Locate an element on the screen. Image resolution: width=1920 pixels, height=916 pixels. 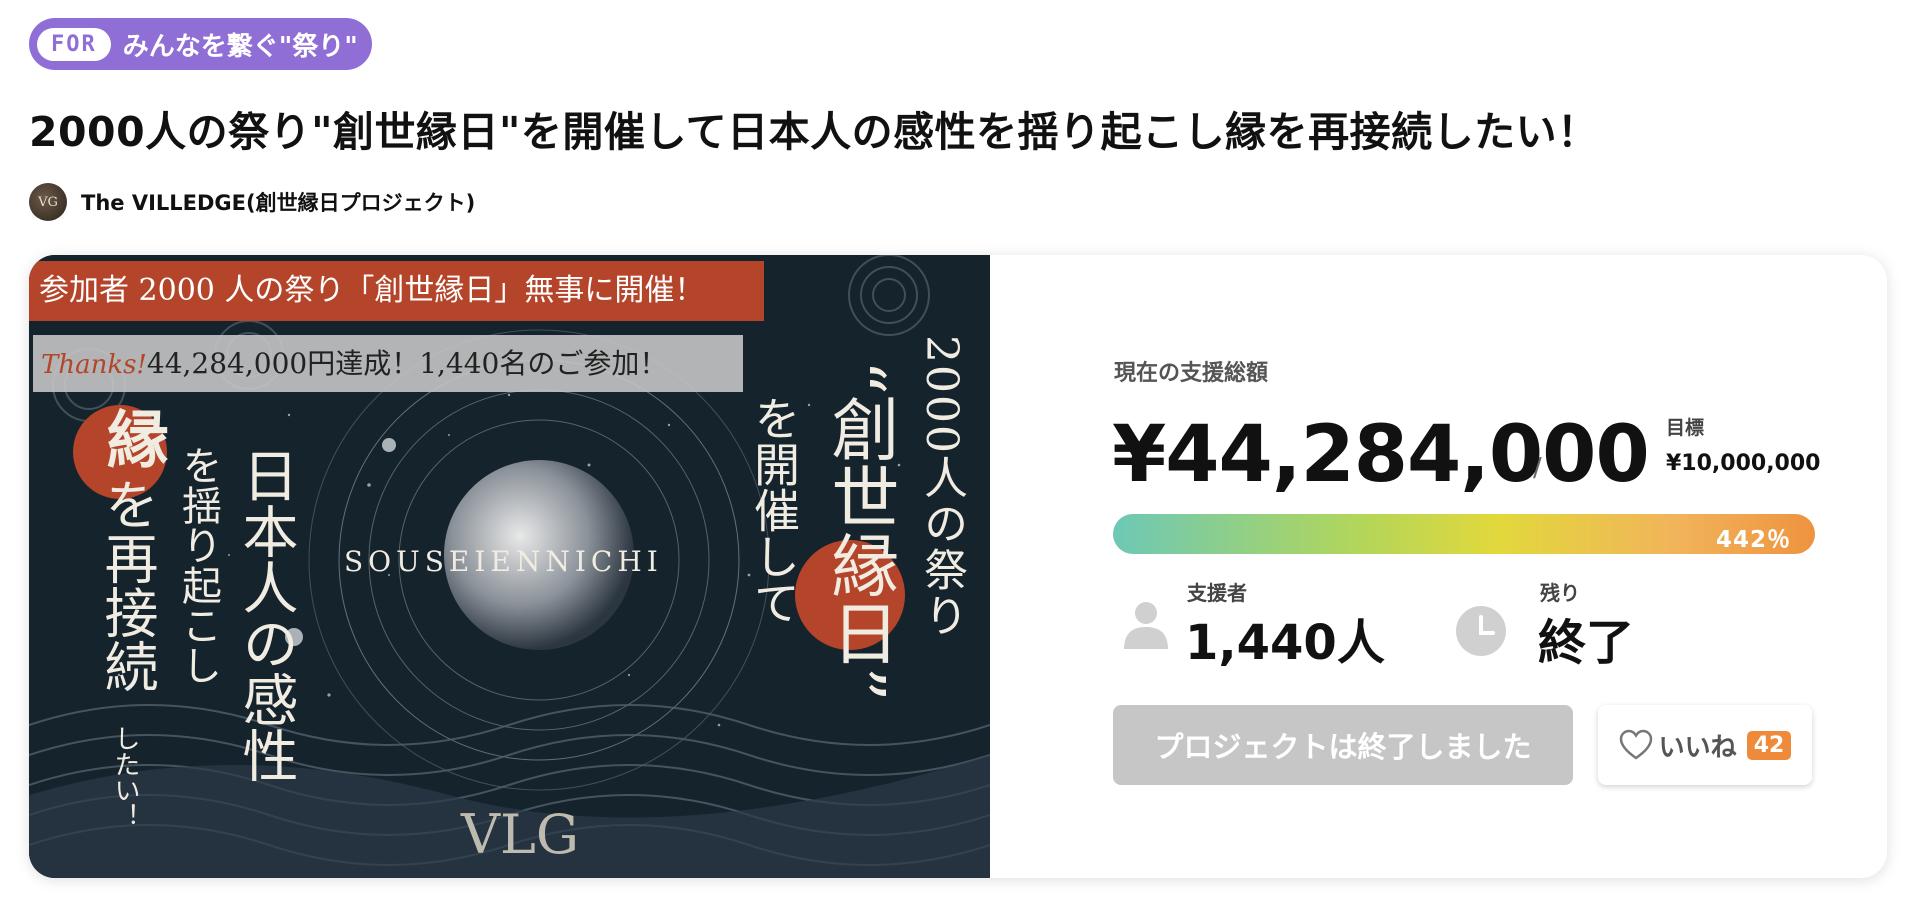
hero-left-col1b: したい！ is located at coordinates (125, 777).